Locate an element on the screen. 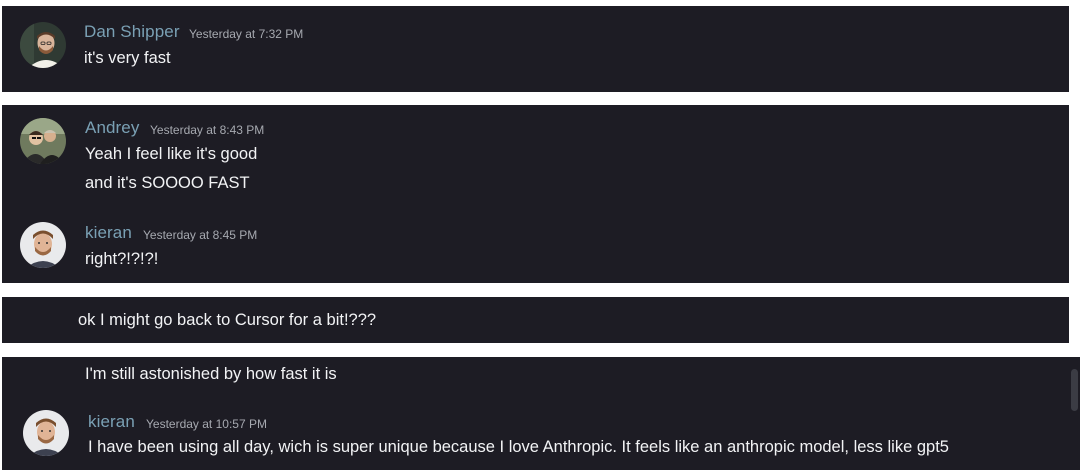 Image resolution: width=1080 pixels, height=470 pixels. scrollbar-thumb is located at coordinates (1074, 390).